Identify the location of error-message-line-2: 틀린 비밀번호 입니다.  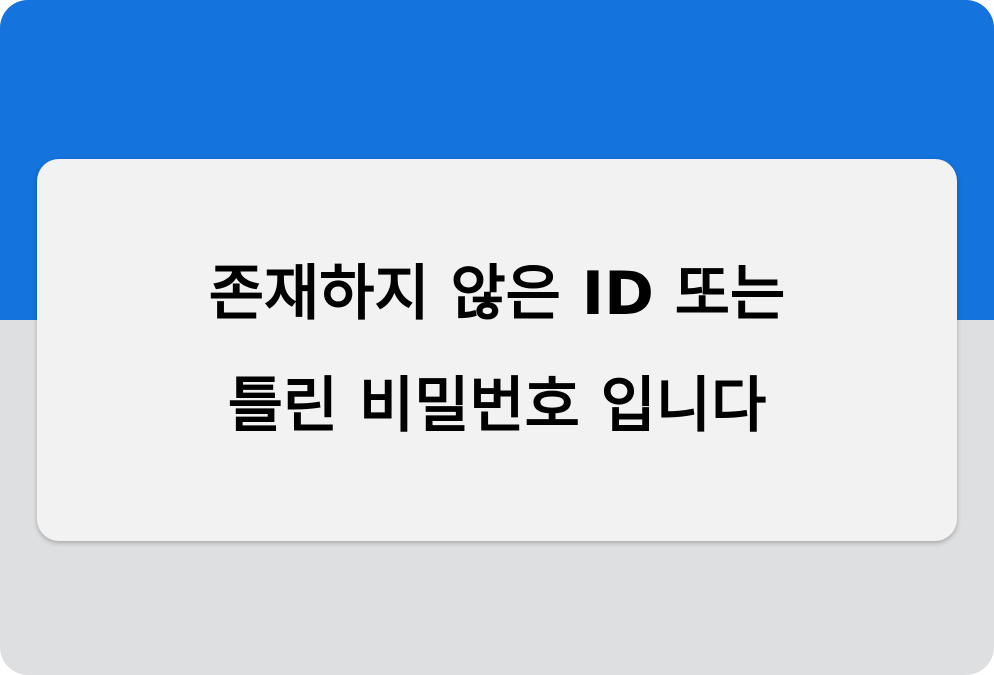
(497, 406).